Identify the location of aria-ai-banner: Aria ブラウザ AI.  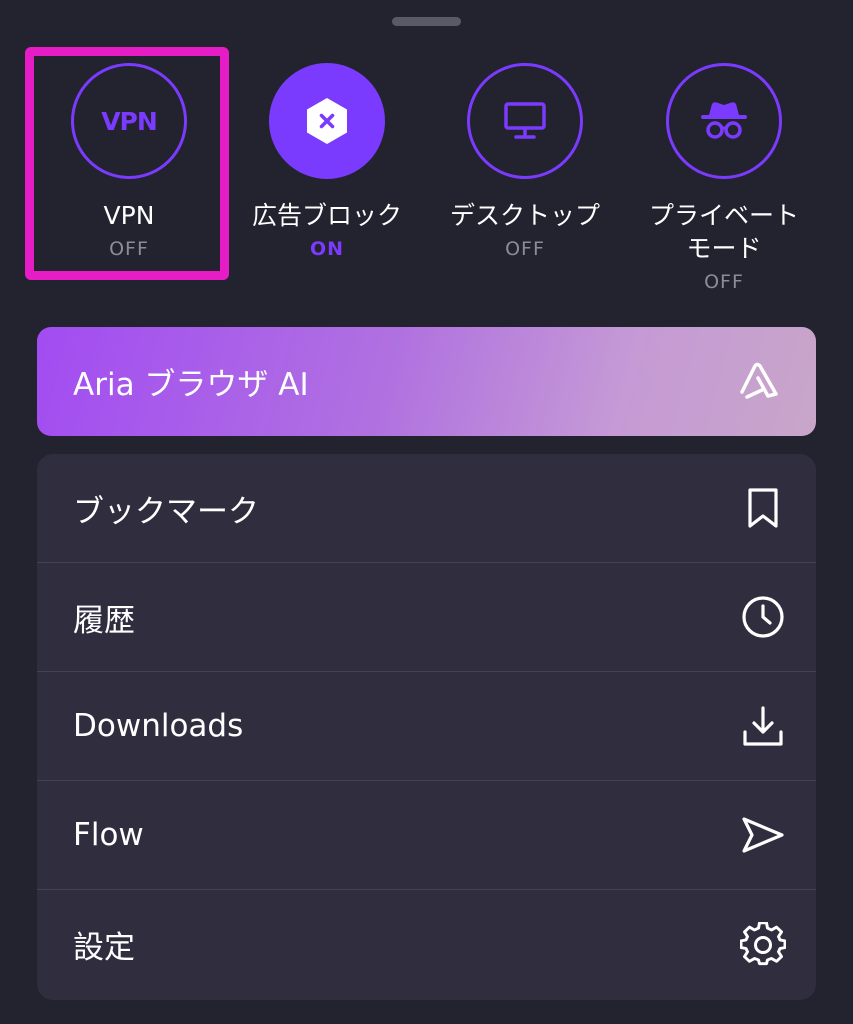
(426, 381).